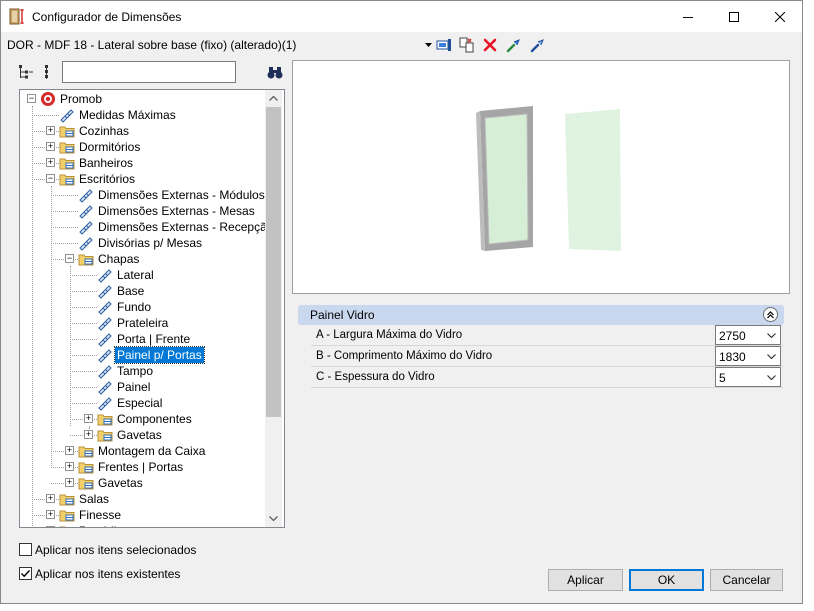  I want to click on screen-button, so click(444, 45).